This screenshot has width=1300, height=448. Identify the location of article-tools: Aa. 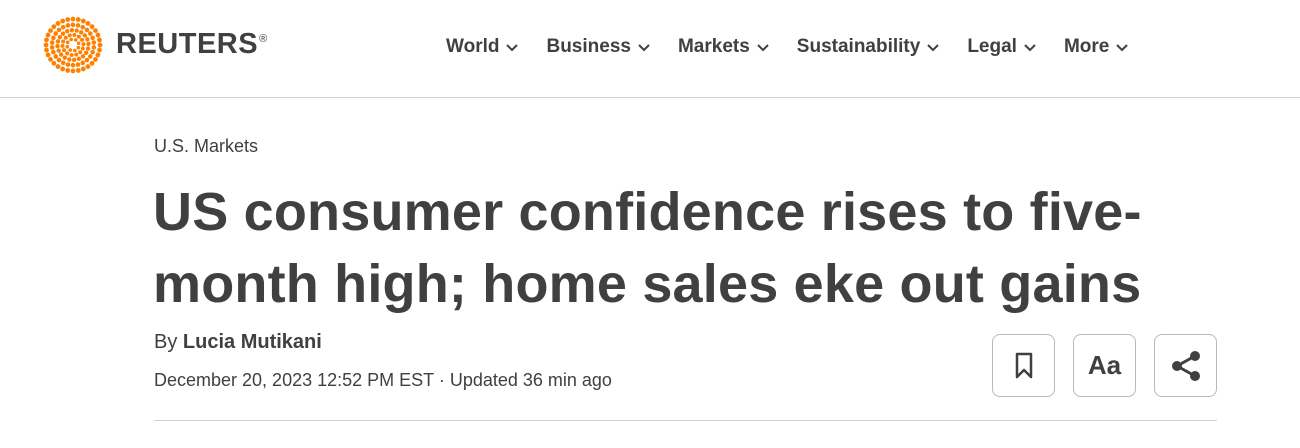
(1104, 365).